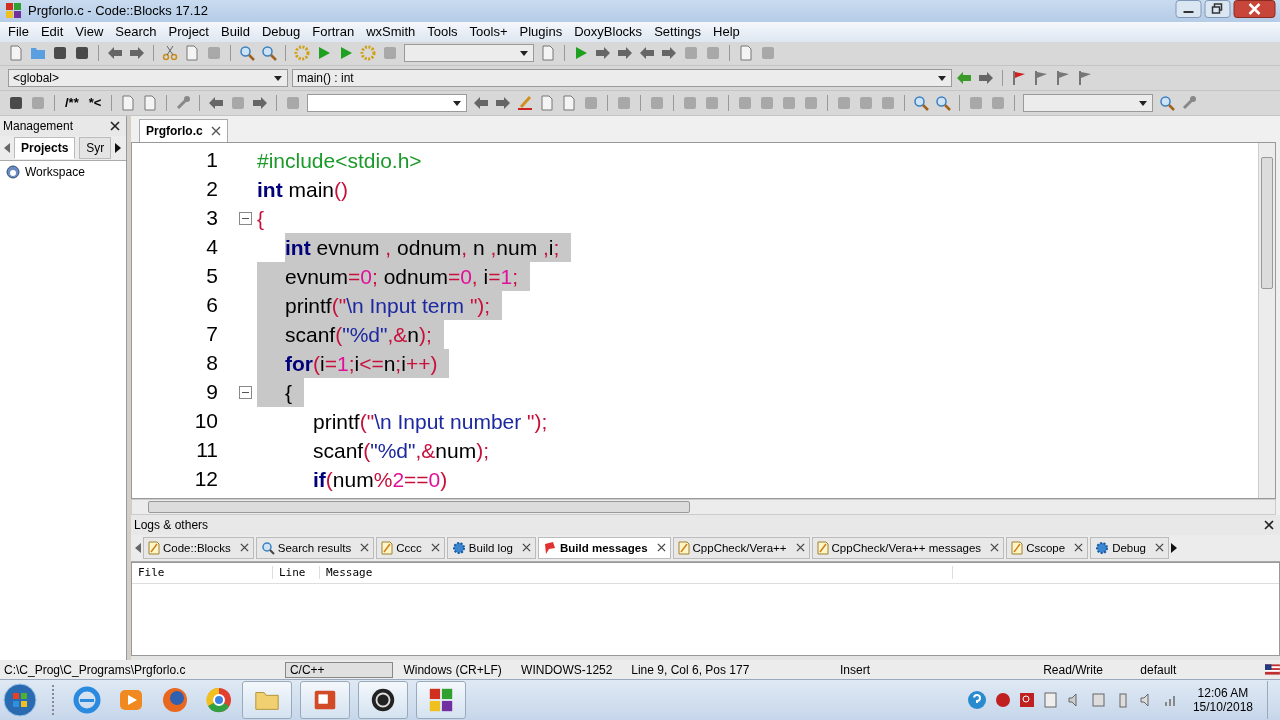 This screenshot has height=720, width=1280. Describe the element at coordinates (1047, 547) in the screenshot. I see `log-tab: Cscope` at that location.